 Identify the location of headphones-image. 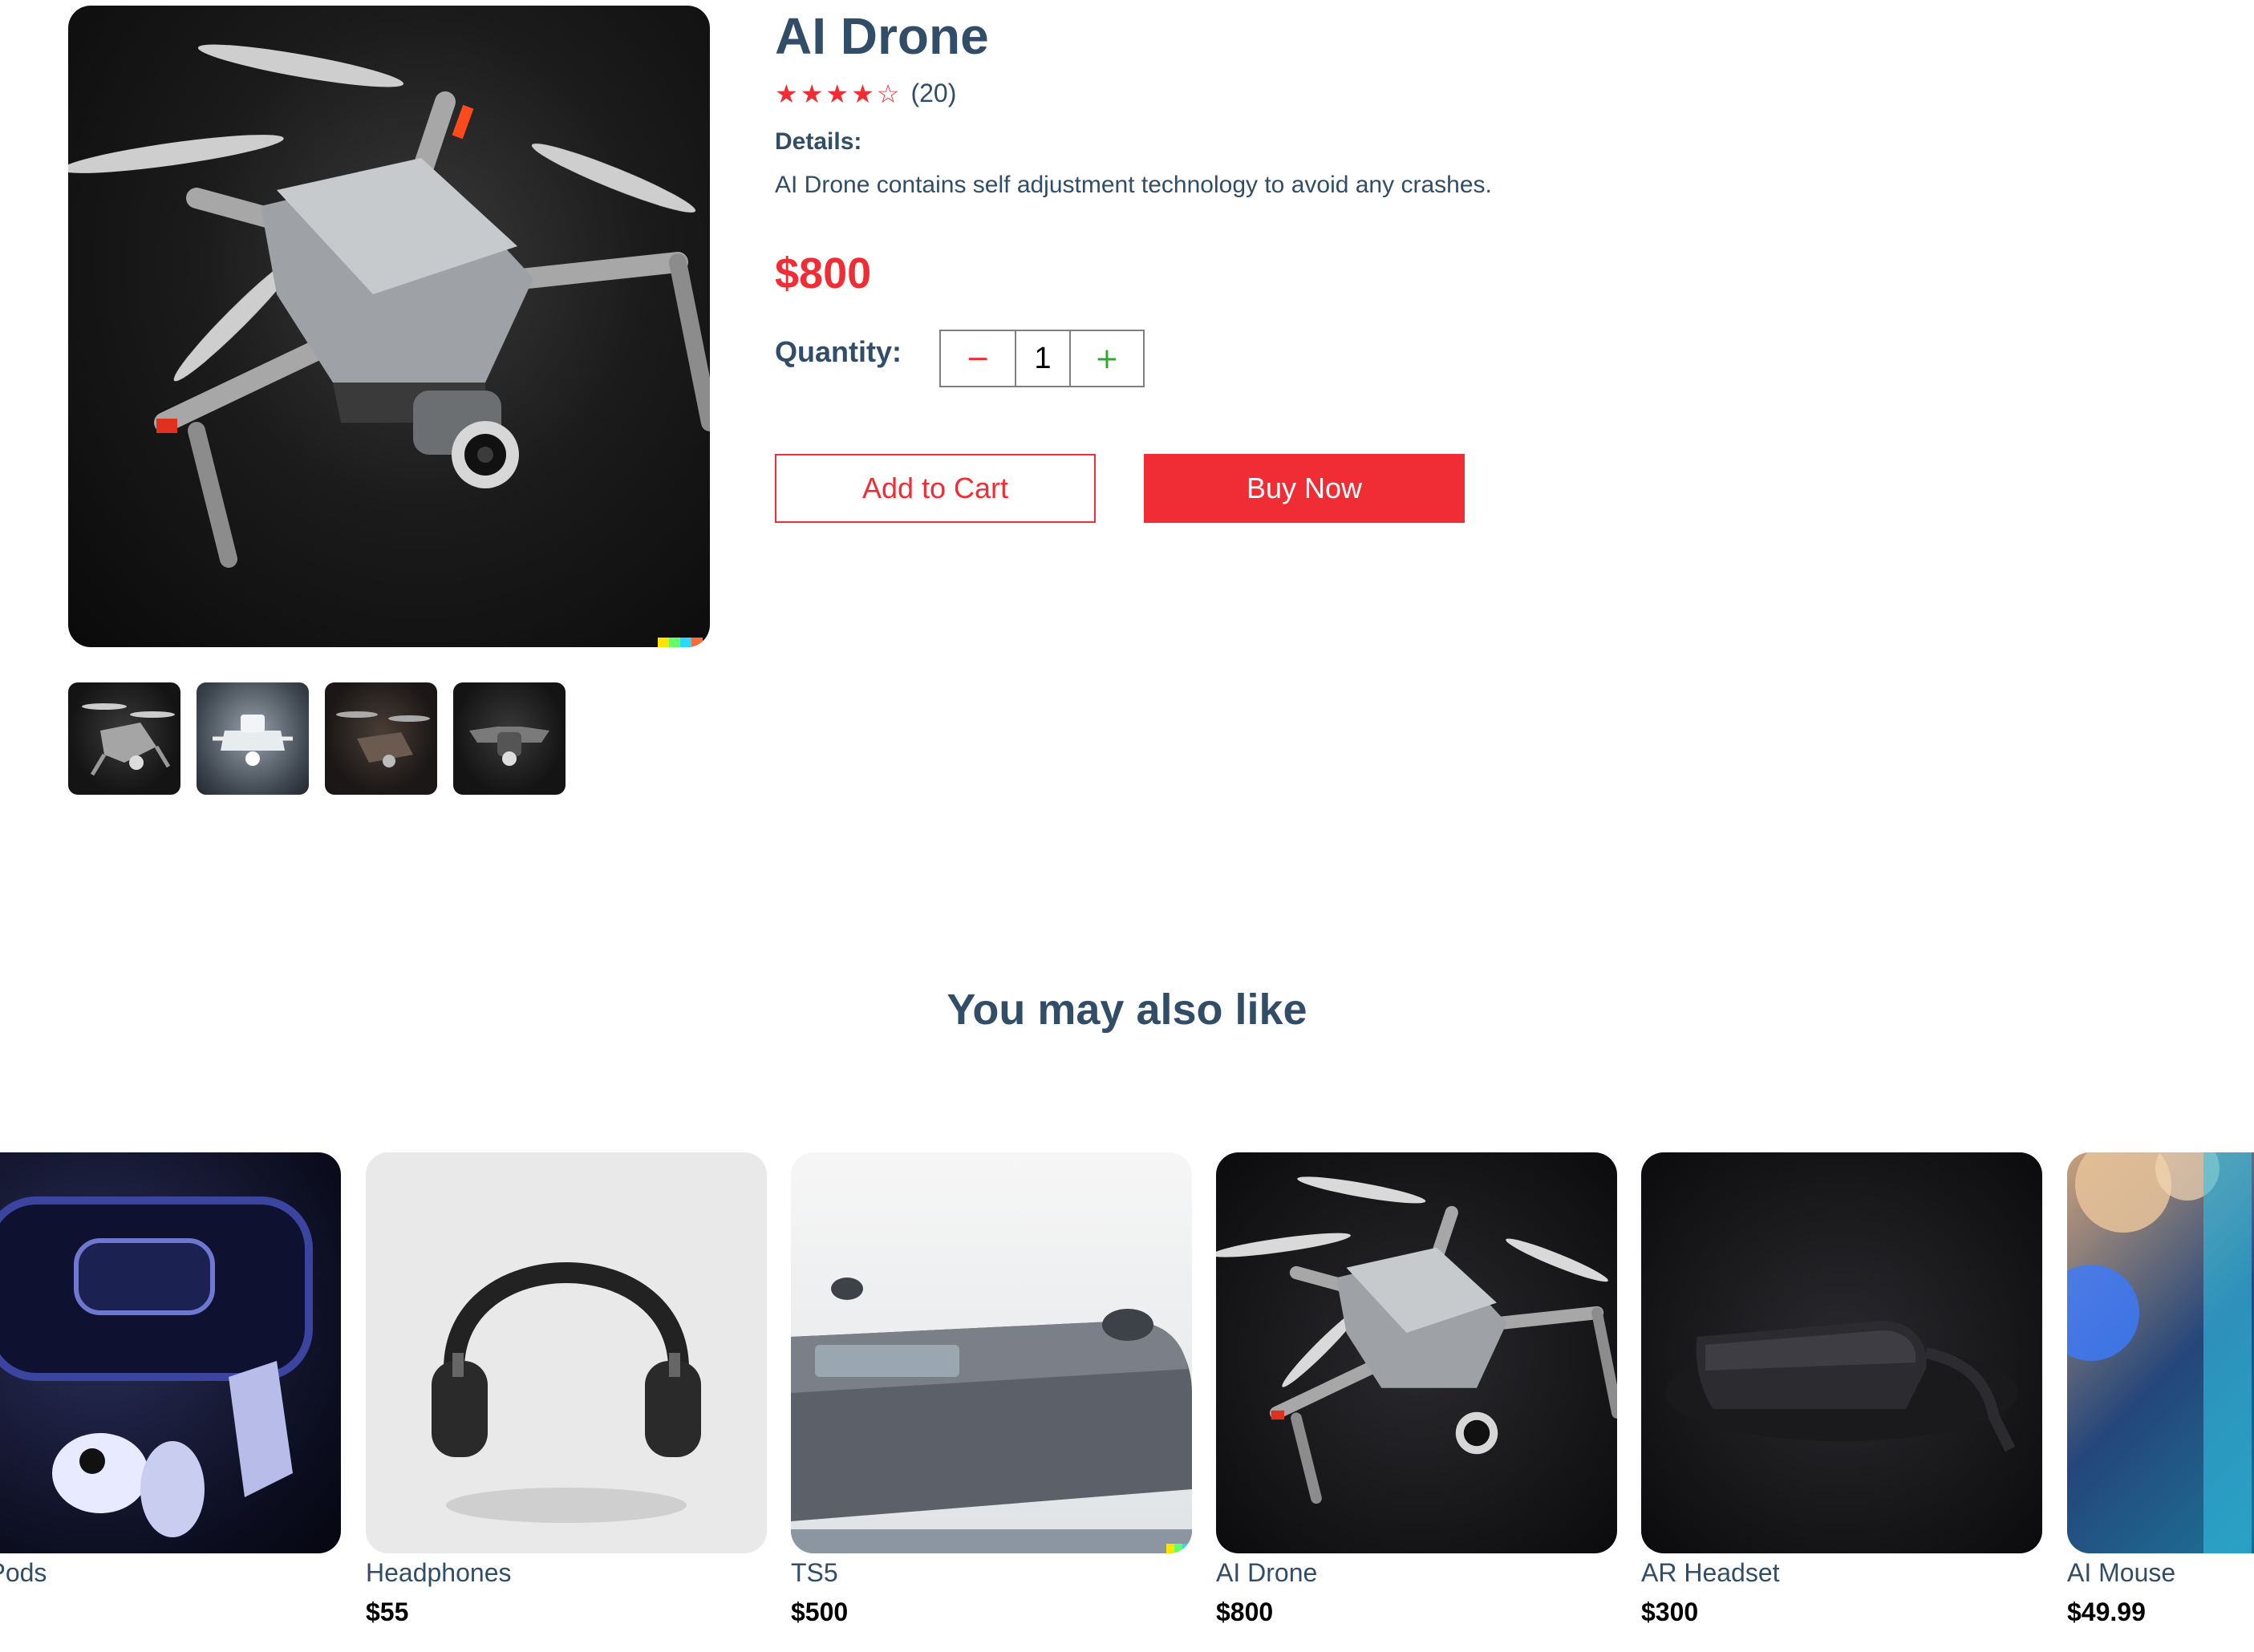
(566, 1392).